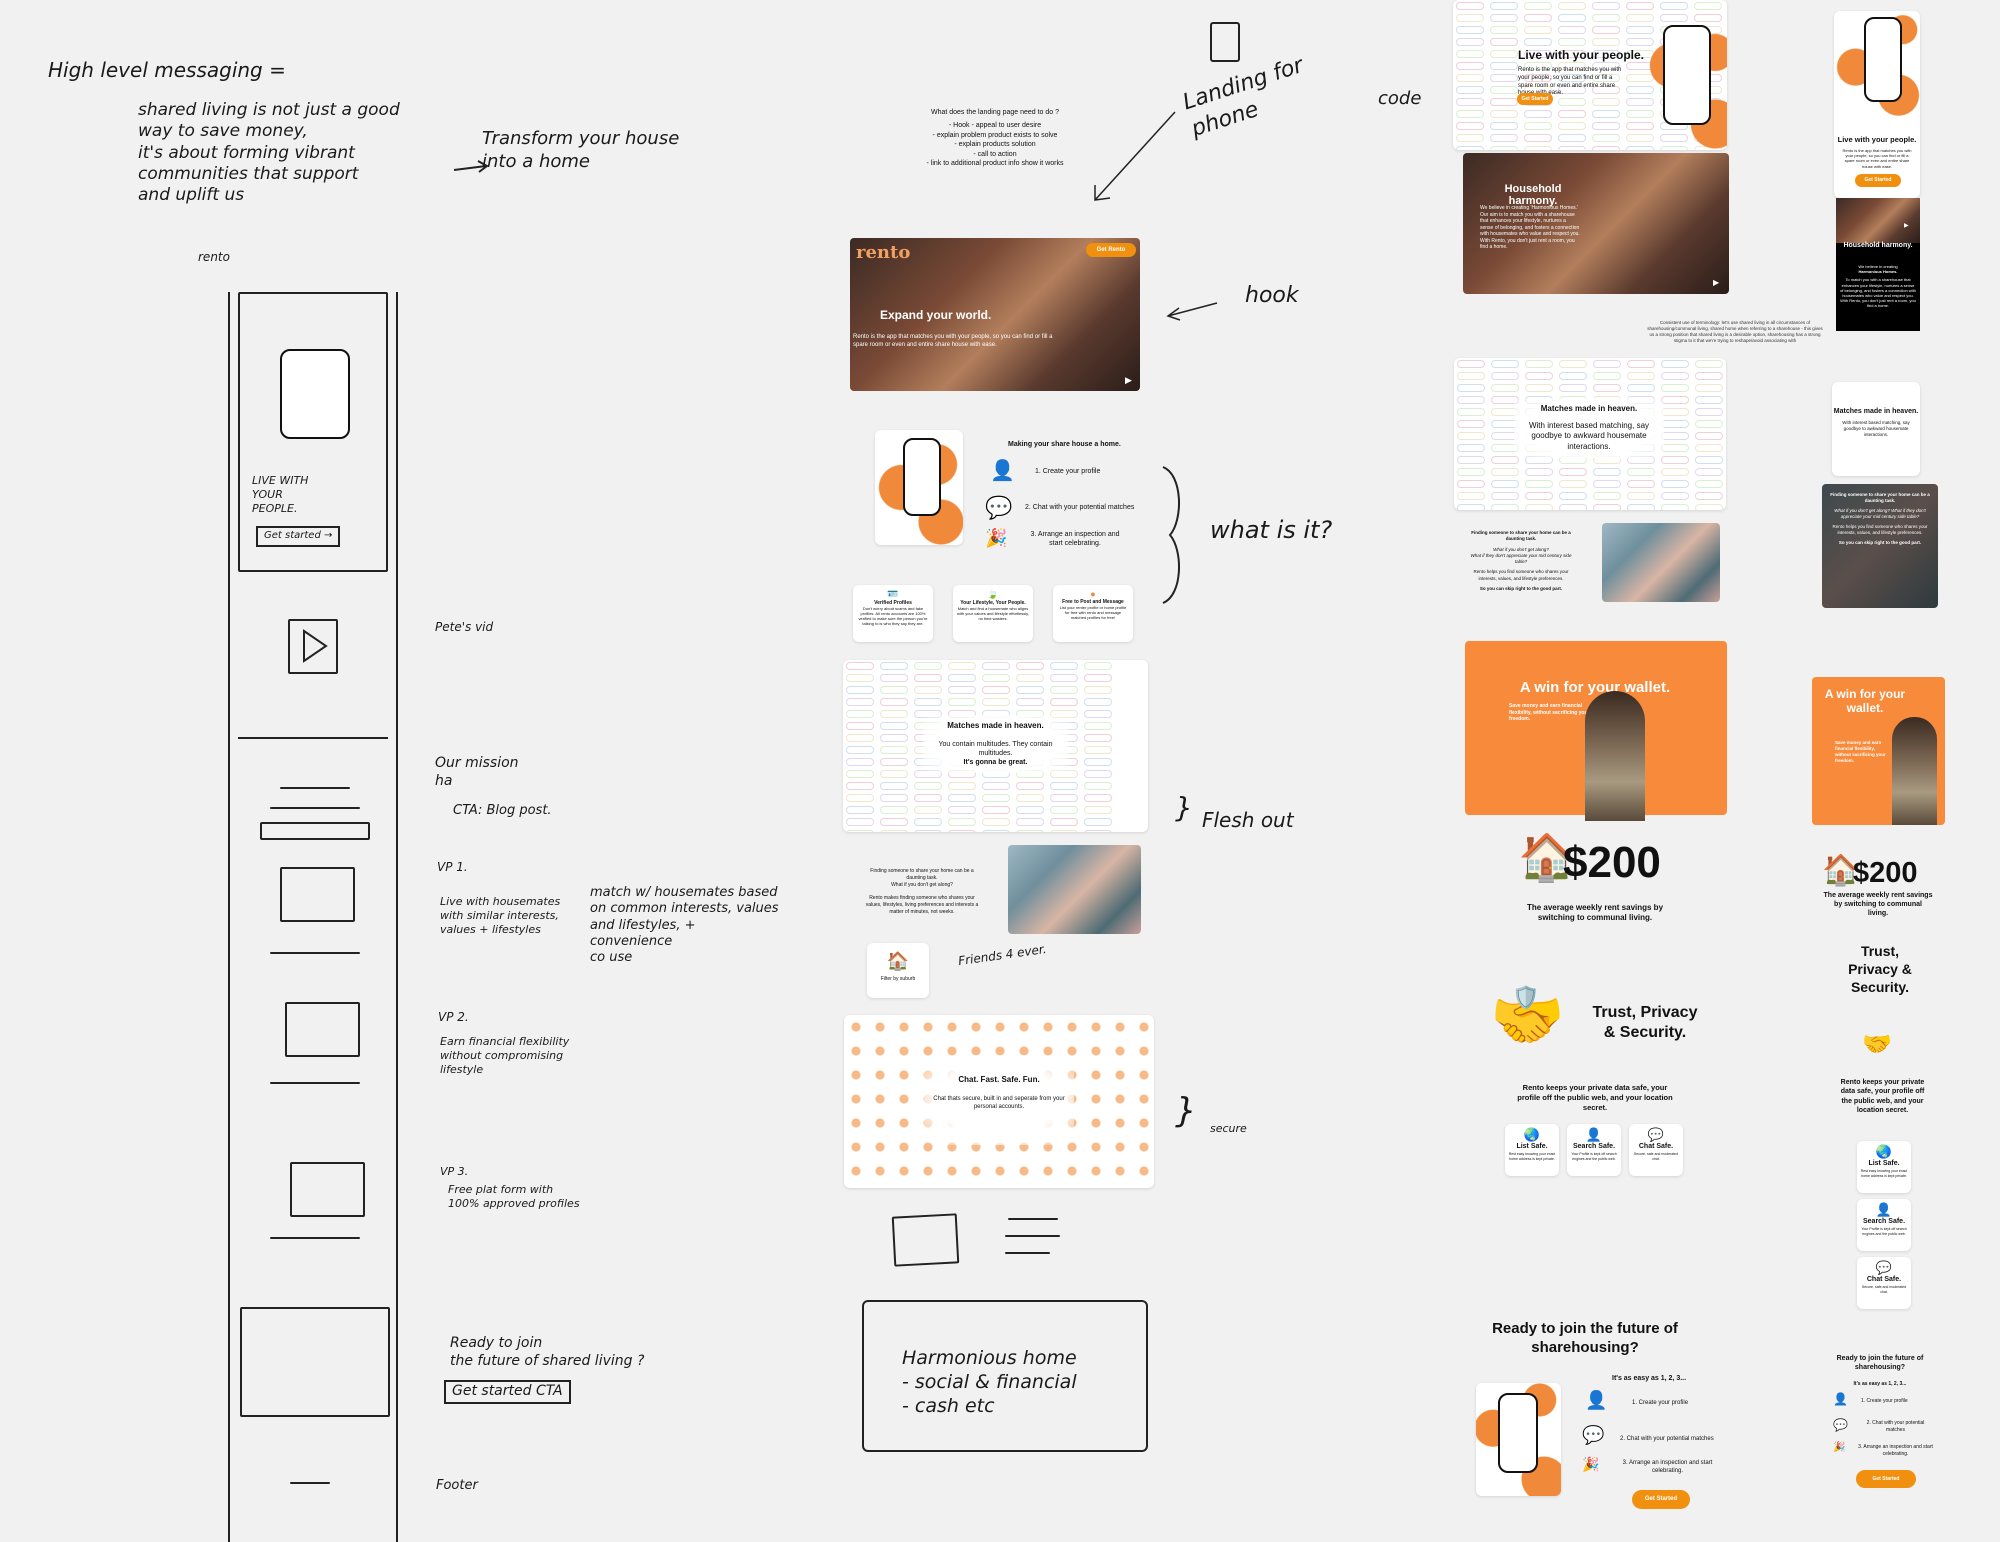 This screenshot has width=2000, height=1542. What do you see at coordinates (1595, 687) in the screenshot?
I see `wallet-title: A win for your wallet.` at bounding box center [1595, 687].